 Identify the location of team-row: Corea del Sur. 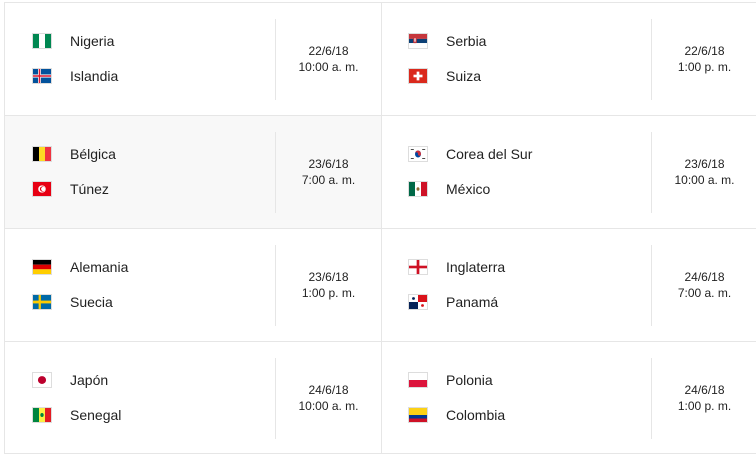
(470, 154).